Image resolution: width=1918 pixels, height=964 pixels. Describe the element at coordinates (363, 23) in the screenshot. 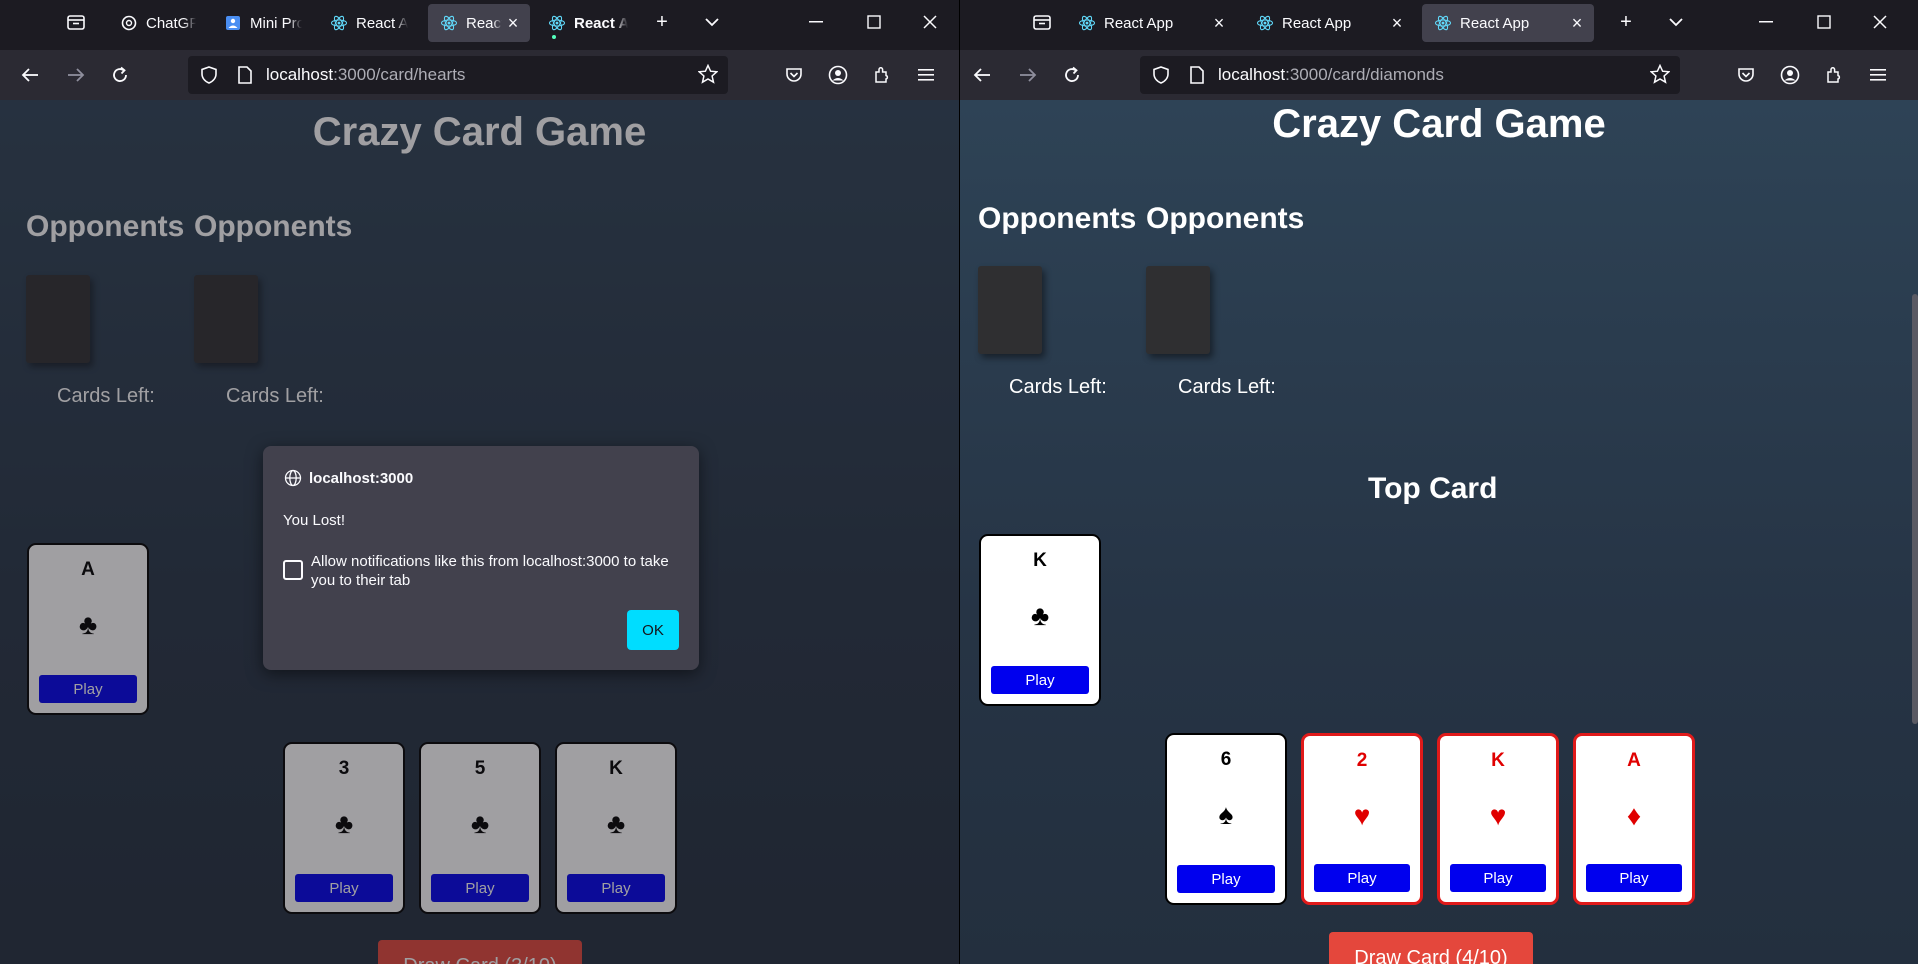

I see `tab-react-app-1: React App` at that location.